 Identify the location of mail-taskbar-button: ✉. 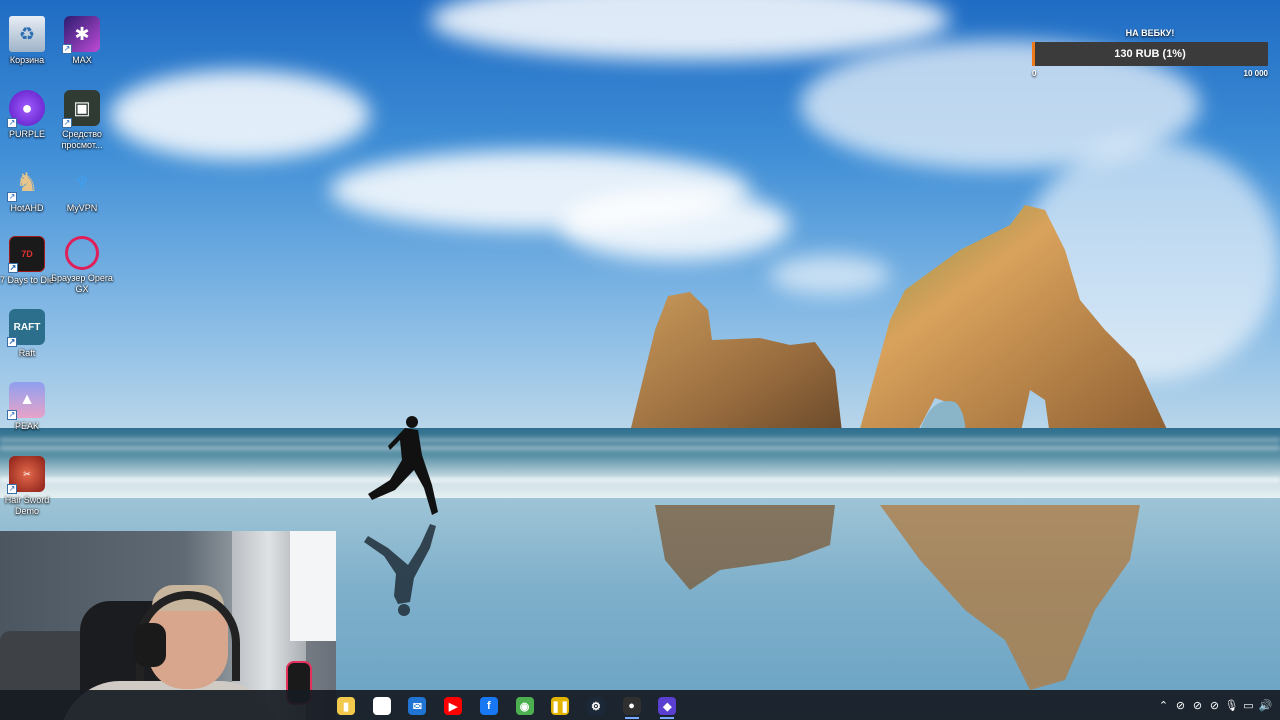
(417, 706).